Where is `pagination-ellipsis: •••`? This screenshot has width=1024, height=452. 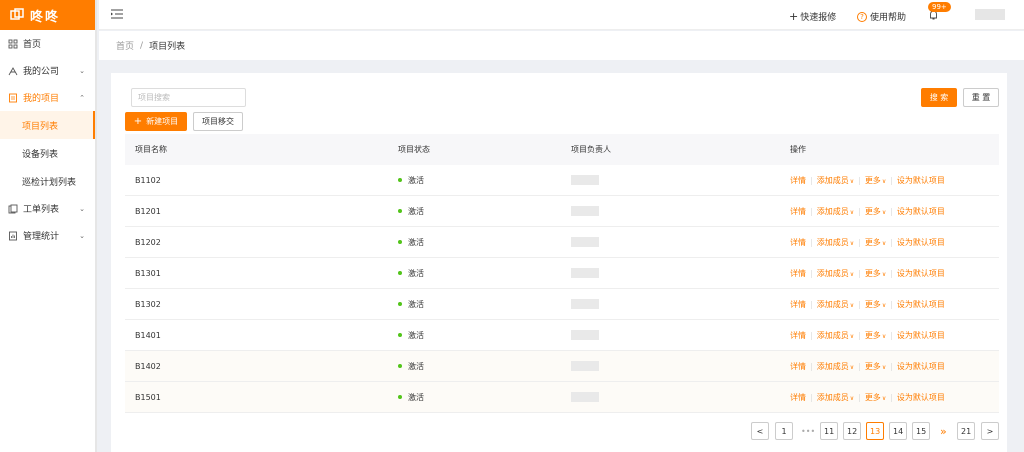
pagination-ellipsis: ••• is located at coordinates (808, 431).